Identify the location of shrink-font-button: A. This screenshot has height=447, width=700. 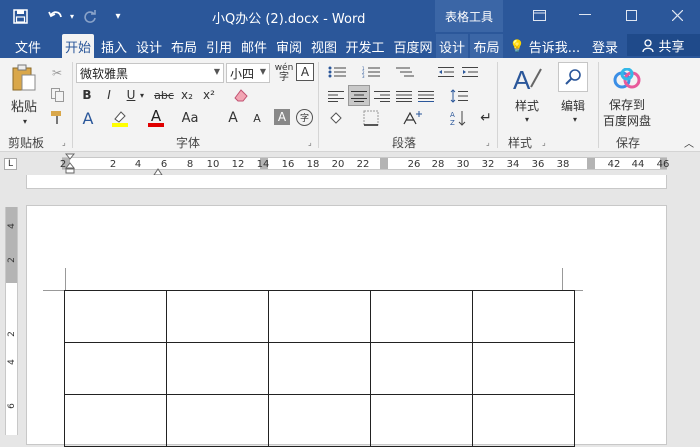
(257, 118).